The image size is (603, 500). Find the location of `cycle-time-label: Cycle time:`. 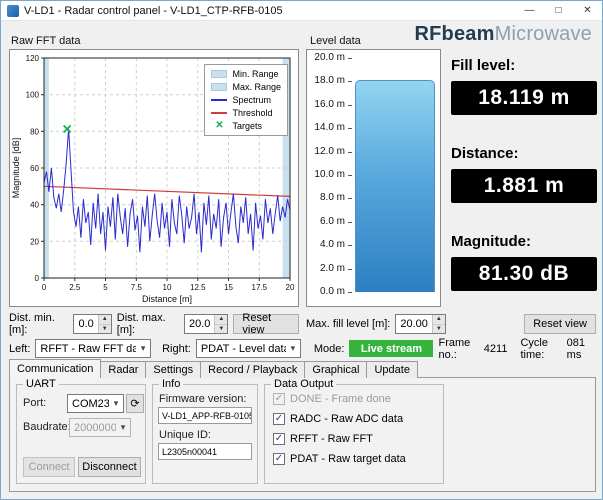

cycle-time-label: Cycle time: is located at coordinates (534, 348).